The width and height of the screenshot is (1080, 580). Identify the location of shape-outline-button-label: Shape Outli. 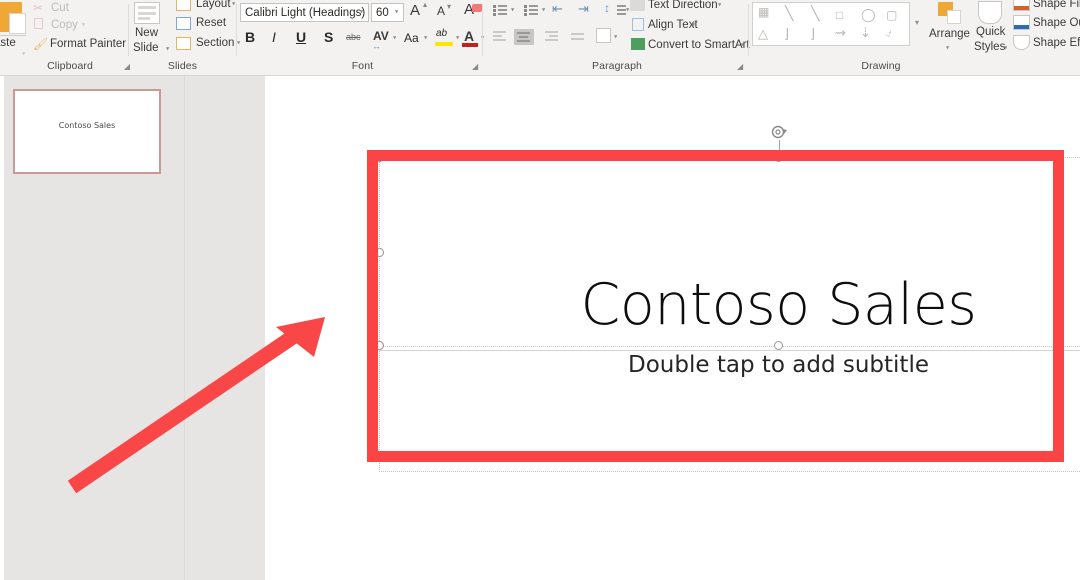
(1056, 23).